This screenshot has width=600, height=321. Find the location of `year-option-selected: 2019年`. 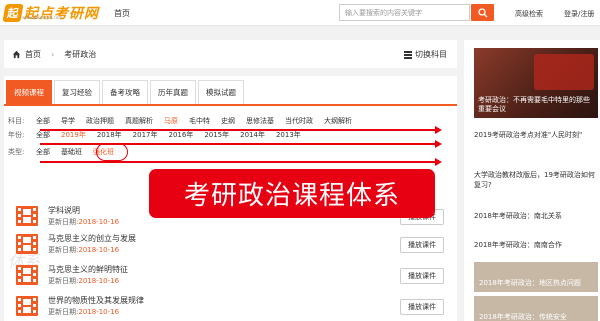

year-option-selected: 2019年 is located at coordinates (73, 135).